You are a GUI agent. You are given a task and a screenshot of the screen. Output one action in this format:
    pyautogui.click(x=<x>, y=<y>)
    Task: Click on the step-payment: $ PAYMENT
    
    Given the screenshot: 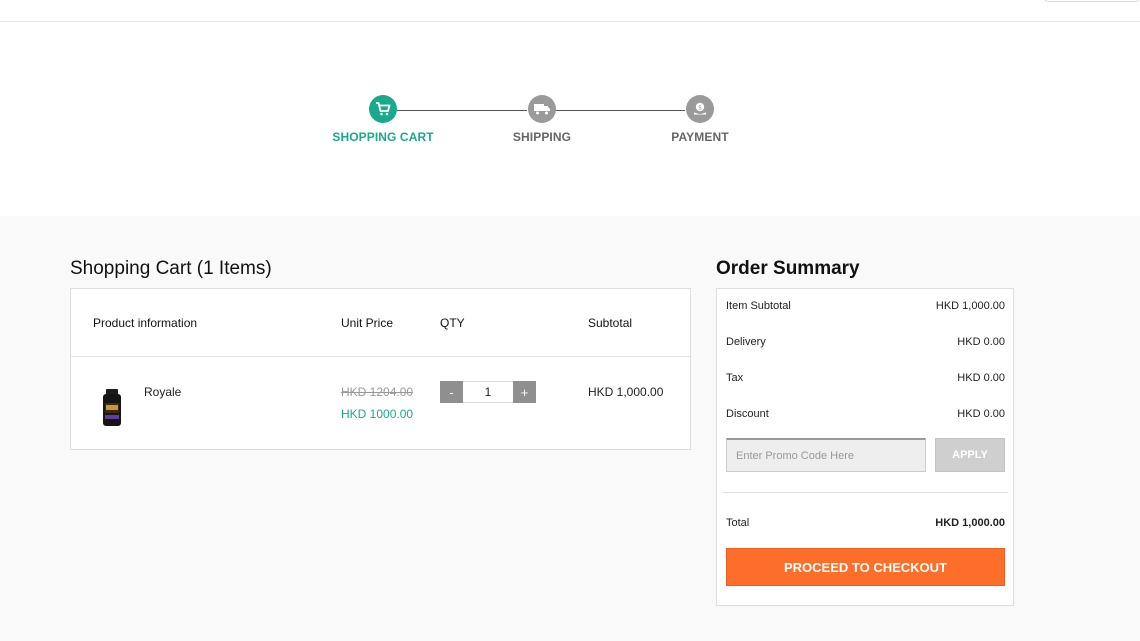 What is the action you would take?
    pyautogui.click(x=700, y=119)
    